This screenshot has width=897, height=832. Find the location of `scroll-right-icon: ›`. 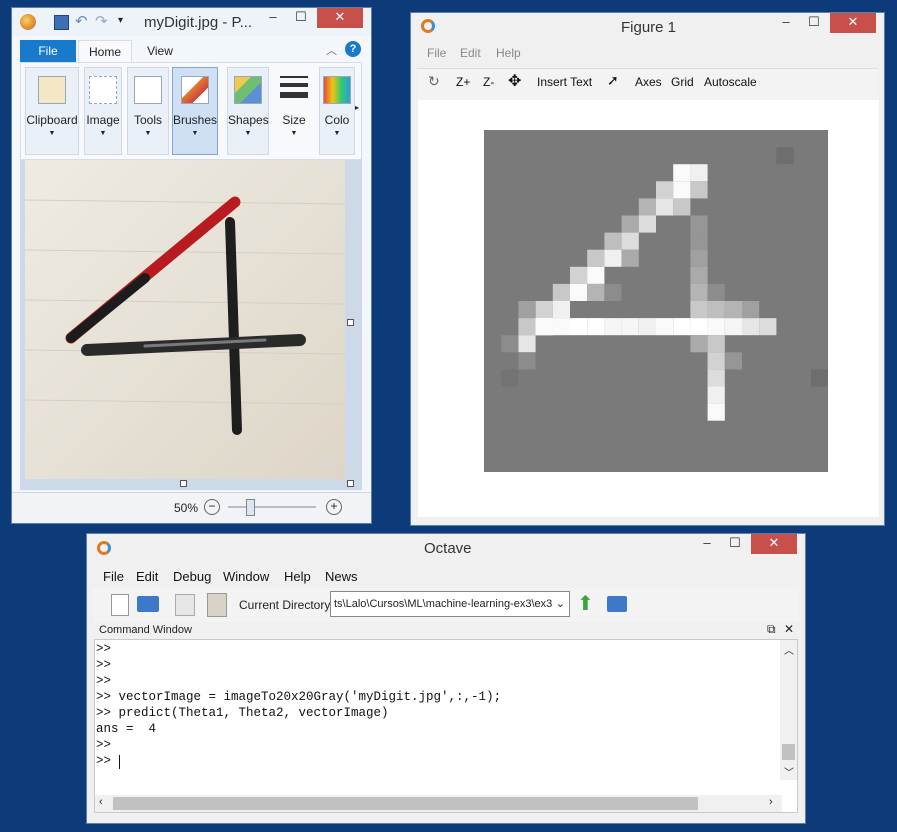

scroll-right-icon: › is located at coordinates (771, 802).